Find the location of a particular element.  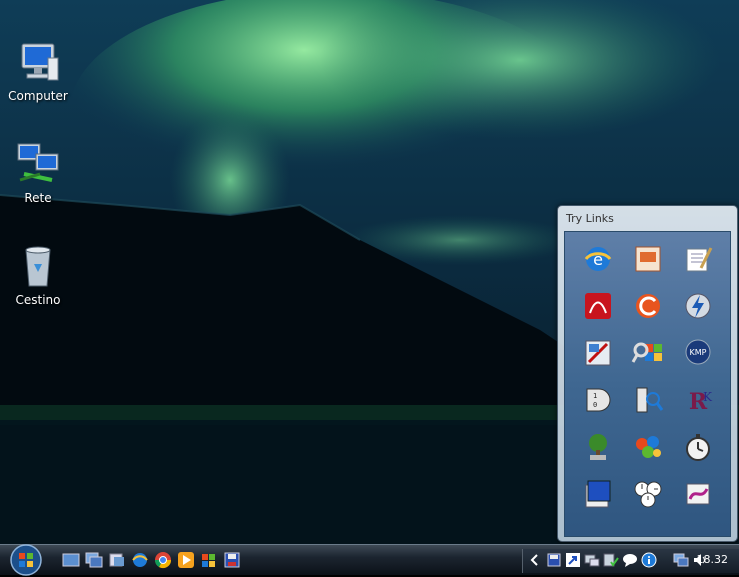

svg-text: e is located at coordinates (598, 259).